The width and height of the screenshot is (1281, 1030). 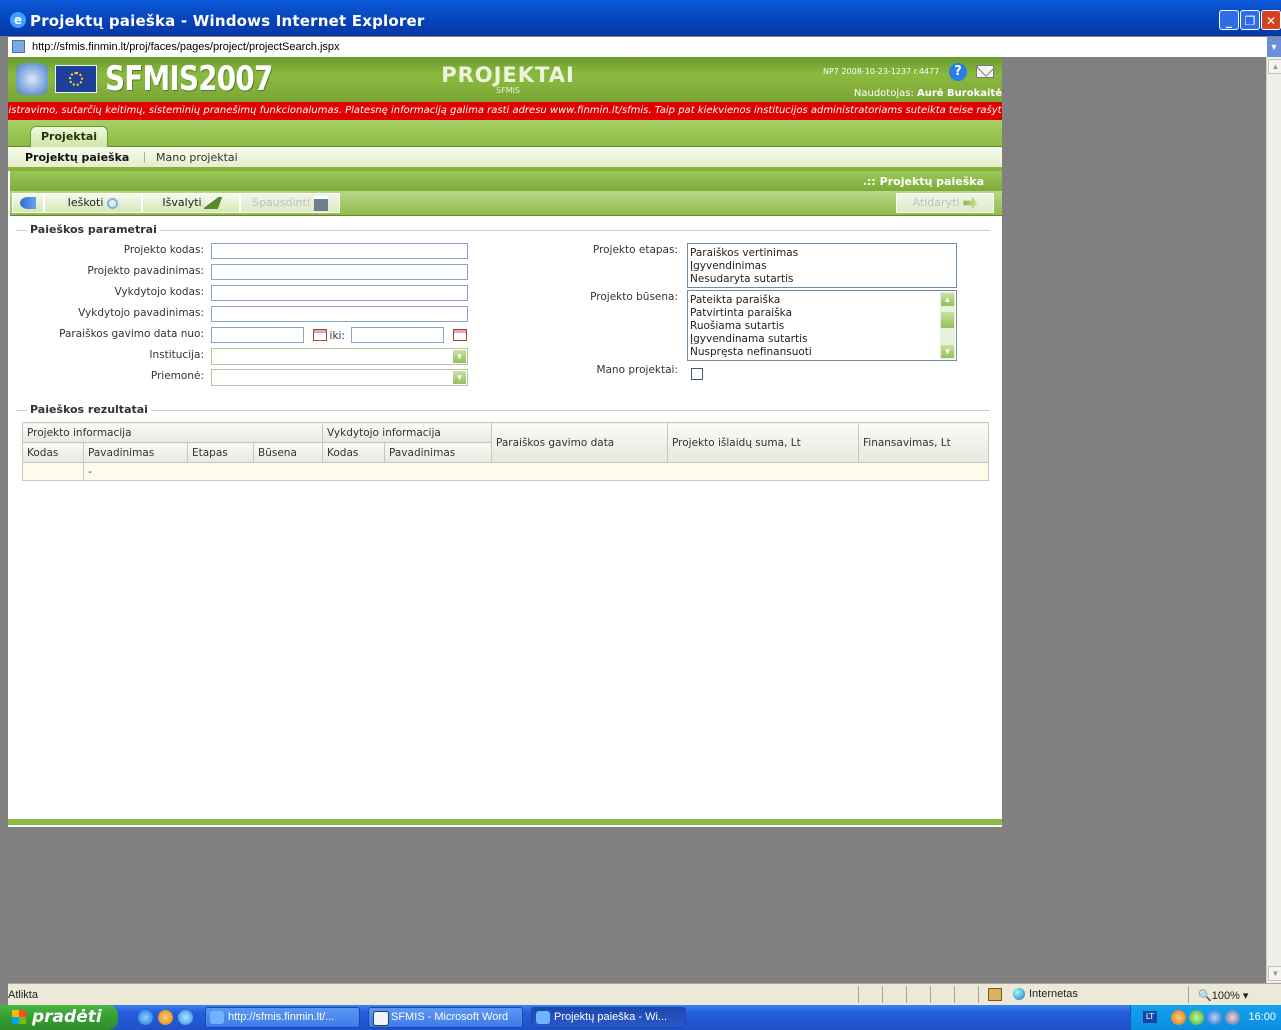 I want to click on col-executor-code: Kodas, so click(x=353, y=452).